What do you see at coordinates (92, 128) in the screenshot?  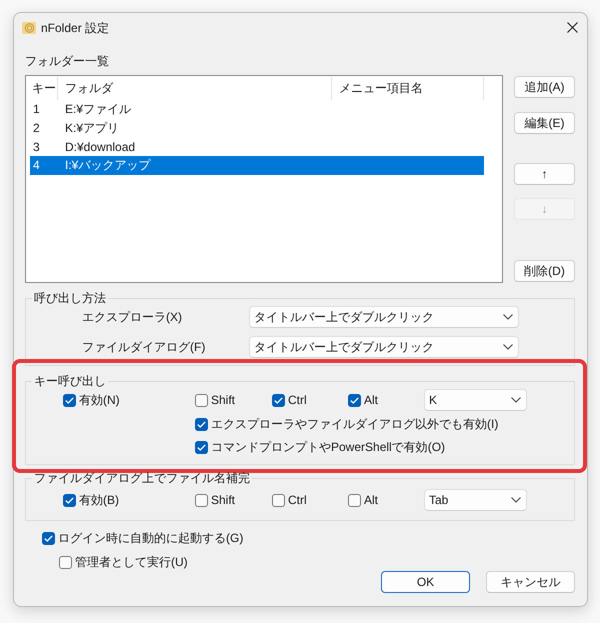 I see `list-cell-text: K:¥アプリ` at bounding box center [92, 128].